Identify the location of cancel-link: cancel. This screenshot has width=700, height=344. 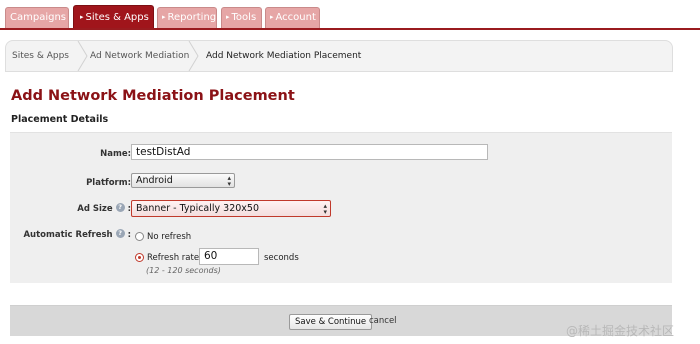
(383, 321).